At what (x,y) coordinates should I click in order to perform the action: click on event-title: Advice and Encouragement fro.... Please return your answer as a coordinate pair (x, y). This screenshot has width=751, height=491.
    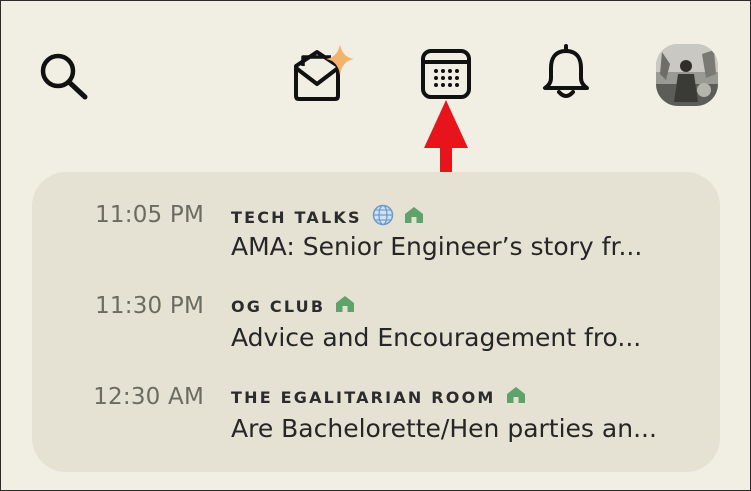
    Looking at the image, I should click on (436, 337).